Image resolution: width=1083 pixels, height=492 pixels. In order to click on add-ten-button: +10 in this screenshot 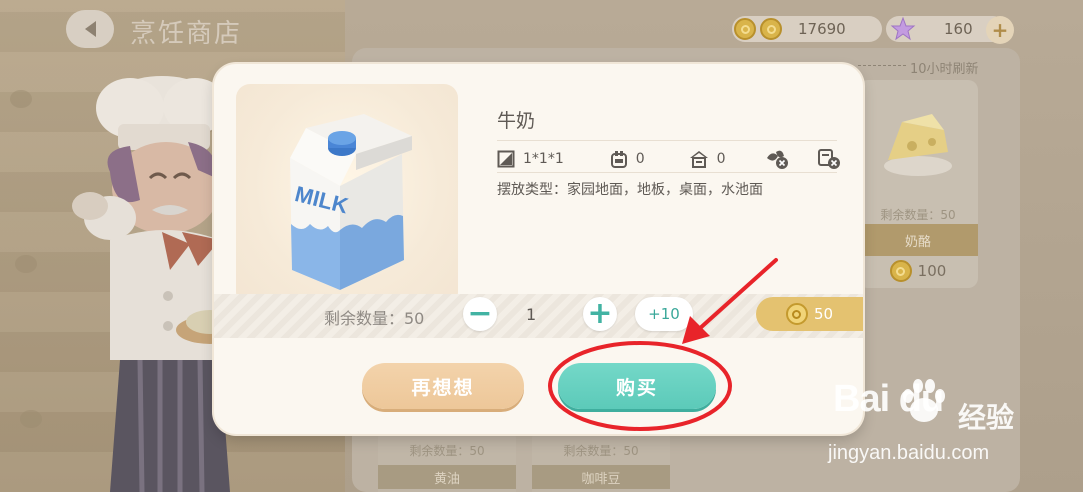, I will do `click(664, 314)`.